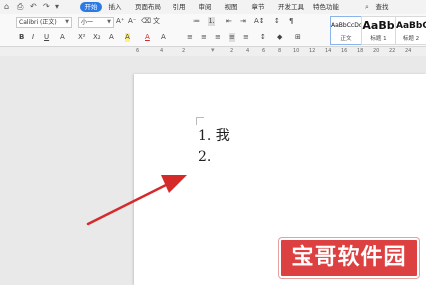 This screenshot has width=426, height=285. I want to click on site-watermark-logo: 宝哥软件园, so click(349, 258).